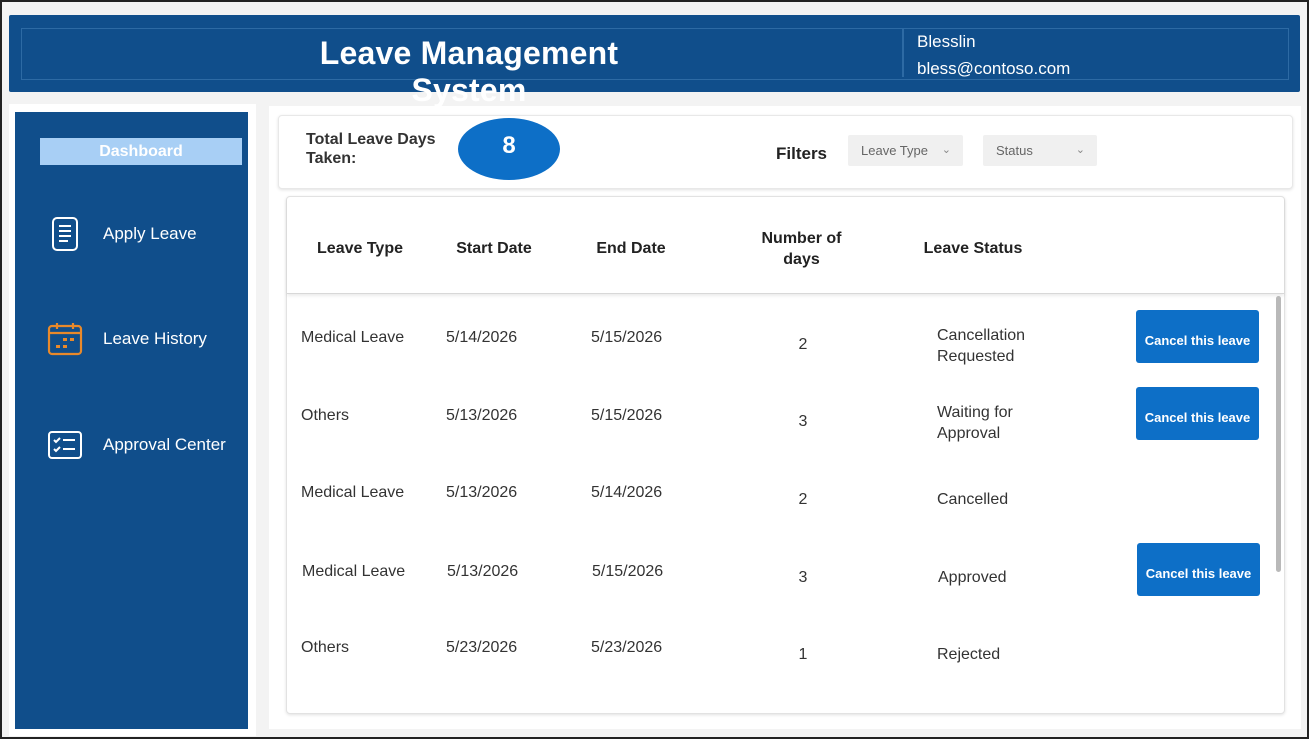  I want to click on column-header-number-of-days: Number of days, so click(801, 249).